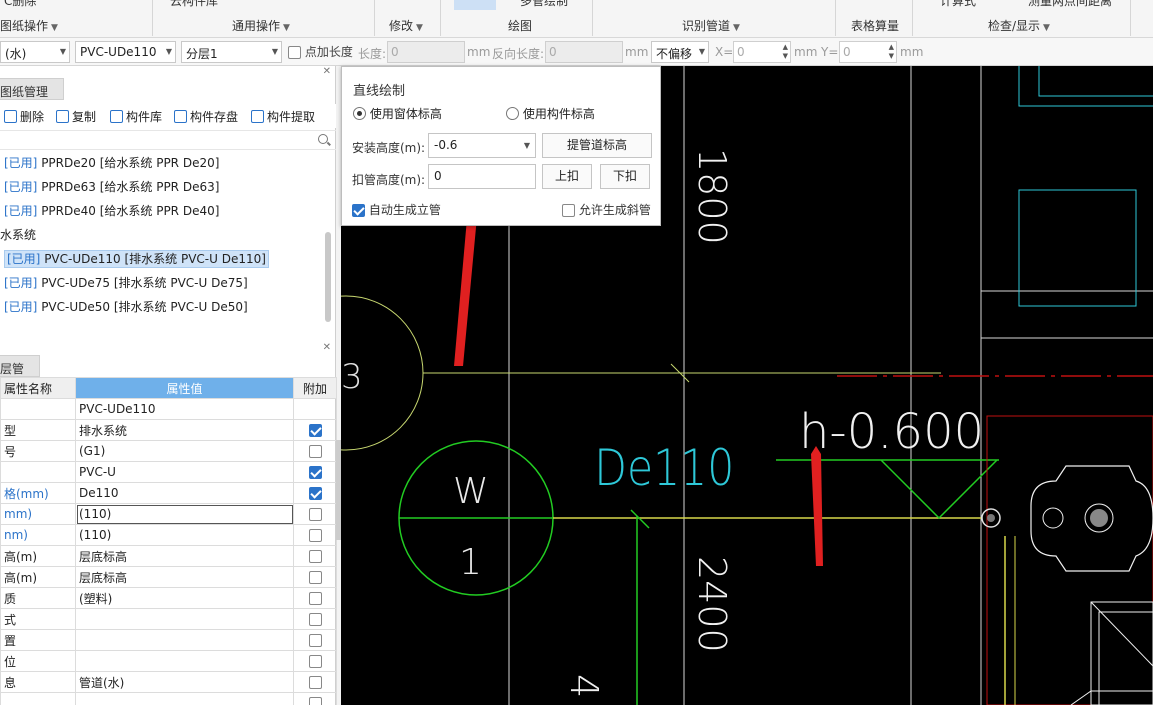 The image size is (1153, 705). What do you see at coordinates (482, 176) in the screenshot?
I see `offset-height-input: 0` at bounding box center [482, 176].